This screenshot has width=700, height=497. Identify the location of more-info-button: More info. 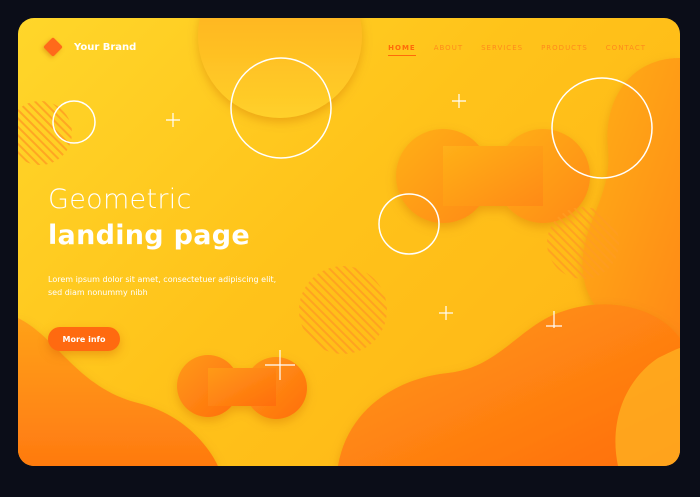
(84, 339).